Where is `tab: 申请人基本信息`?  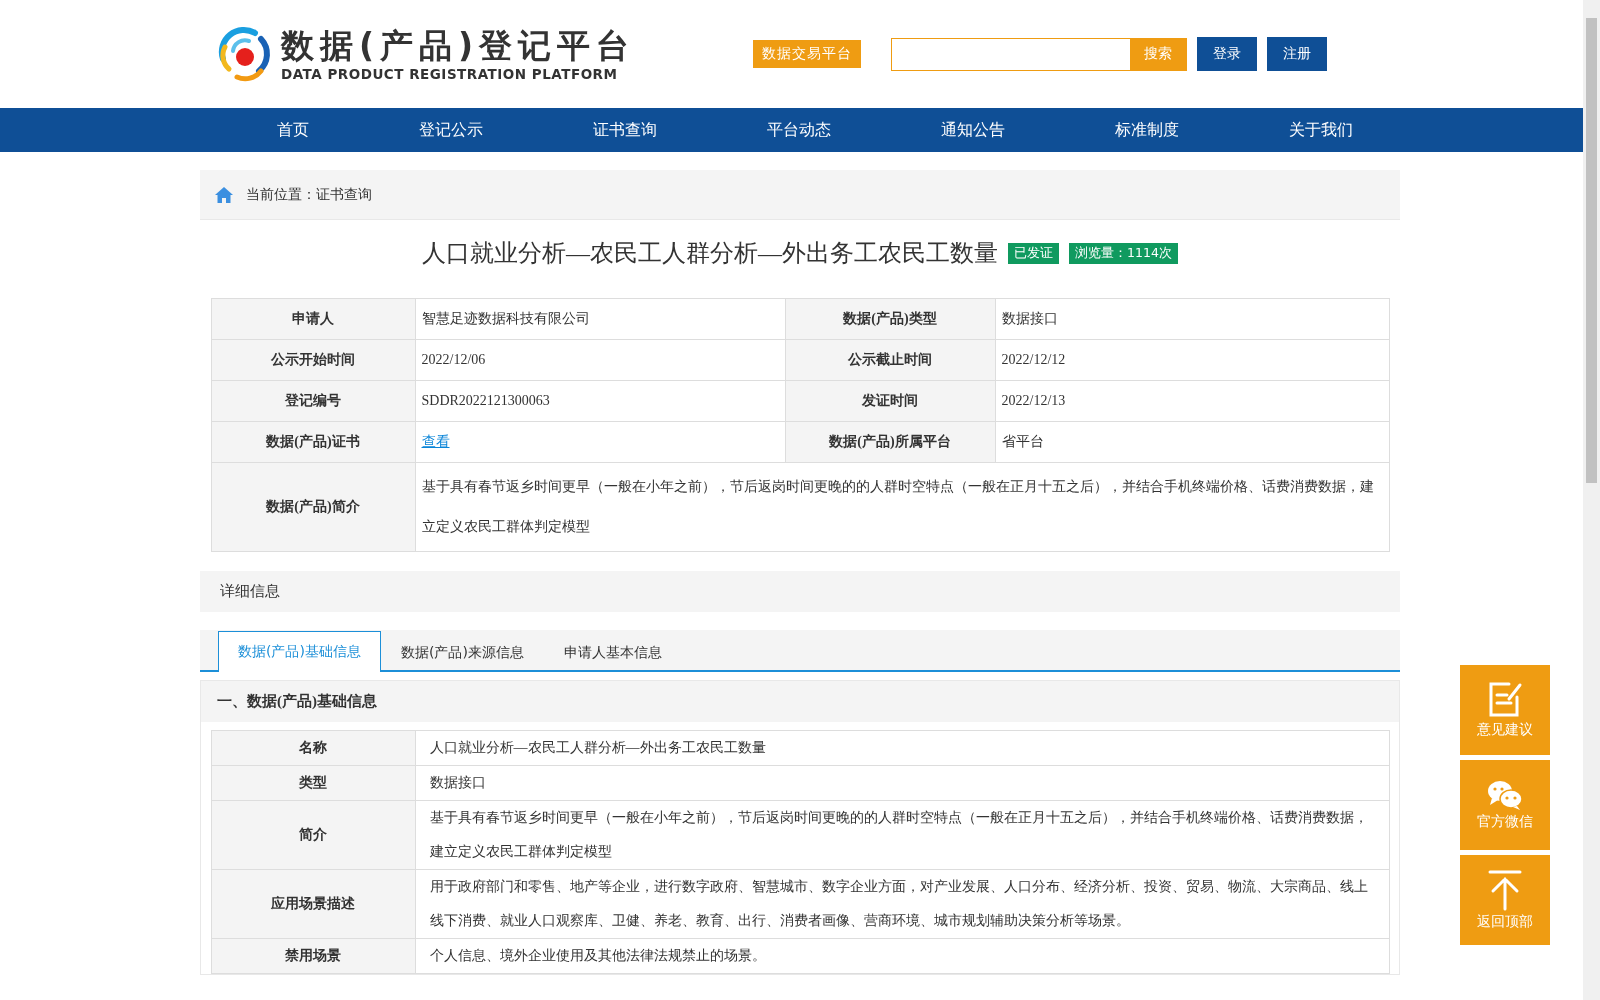
tab: 申请人基本信息 is located at coordinates (612, 652).